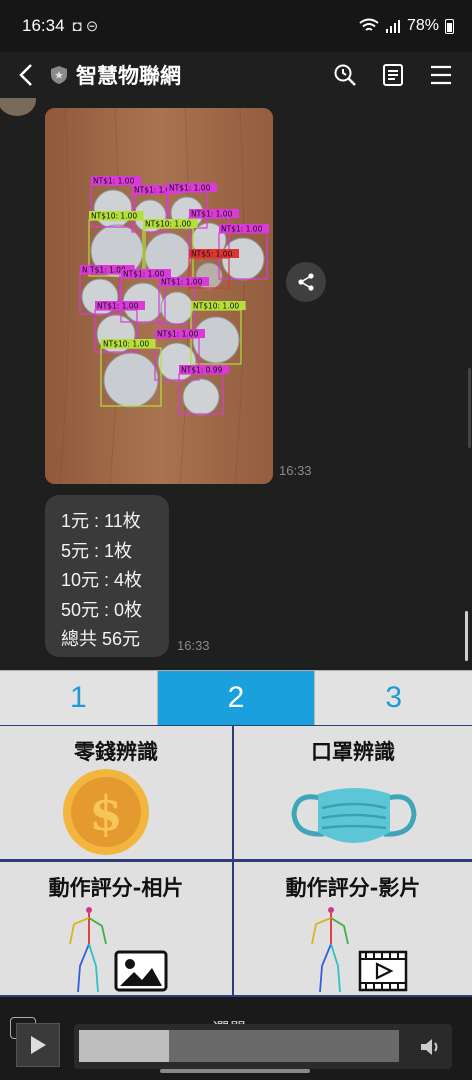 This screenshot has height=1080, width=472. Describe the element at coordinates (124, 1046) in the screenshot. I see `media-progress-fill` at that location.